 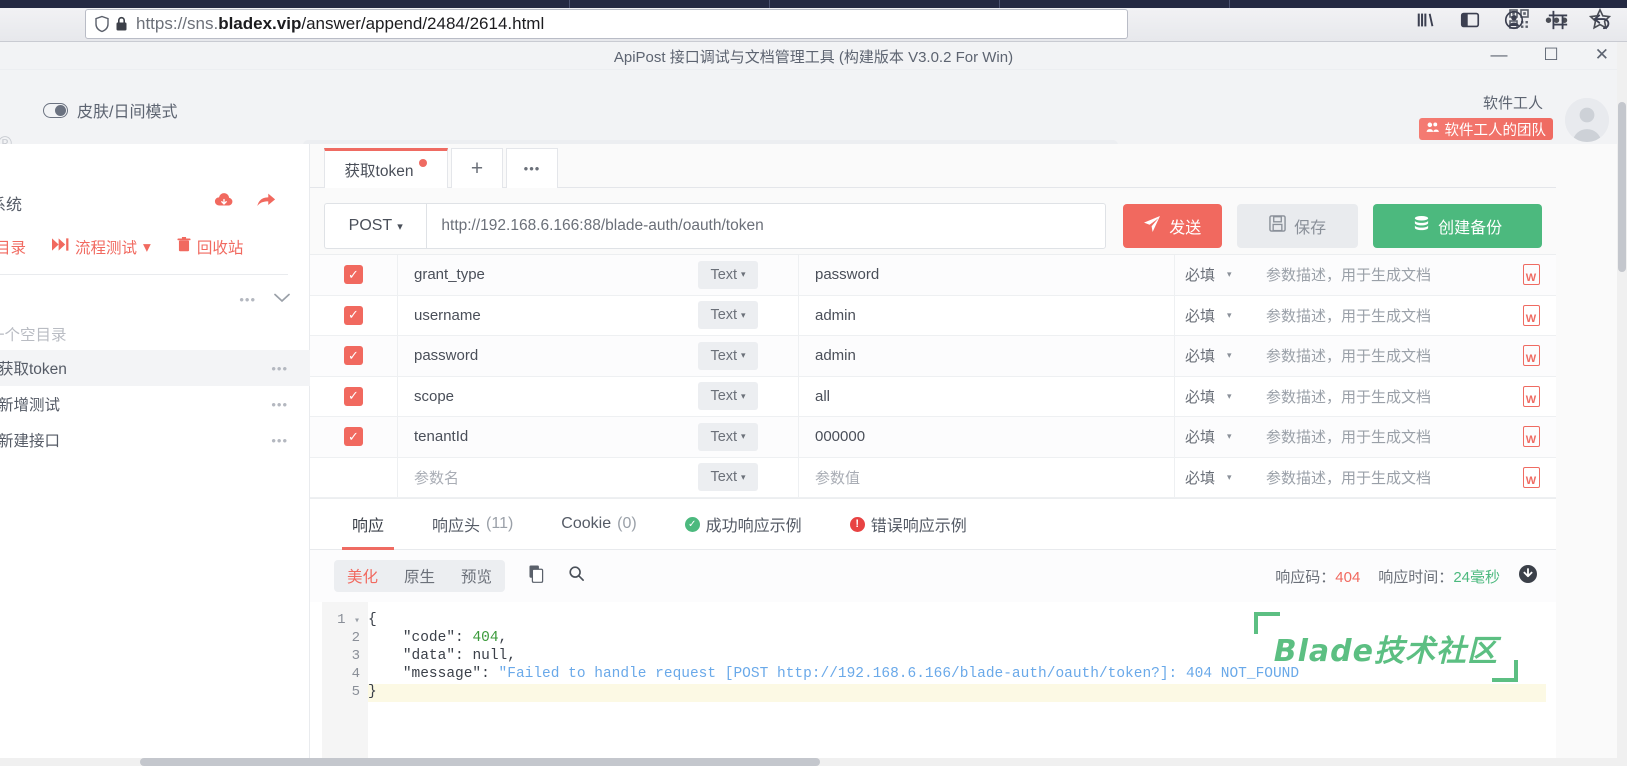 I want to click on param-name-placeholder: 参数名, so click(x=548, y=477).